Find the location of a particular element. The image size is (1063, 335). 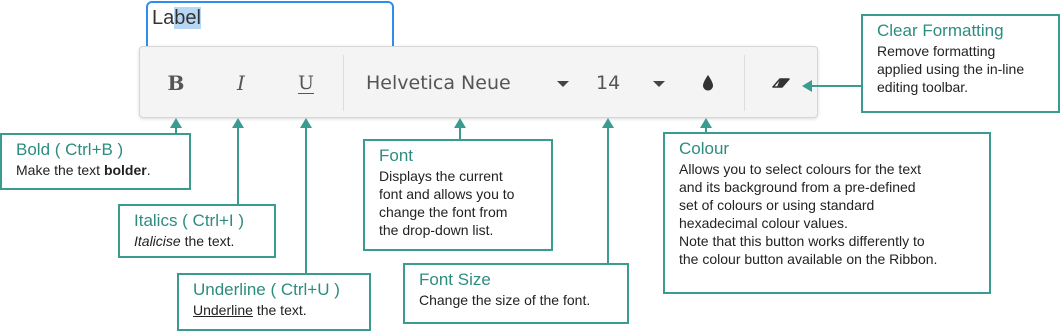

italics-callout: Italics ( Ctrl+I ) Italicise the text. is located at coordinates (197, 231).